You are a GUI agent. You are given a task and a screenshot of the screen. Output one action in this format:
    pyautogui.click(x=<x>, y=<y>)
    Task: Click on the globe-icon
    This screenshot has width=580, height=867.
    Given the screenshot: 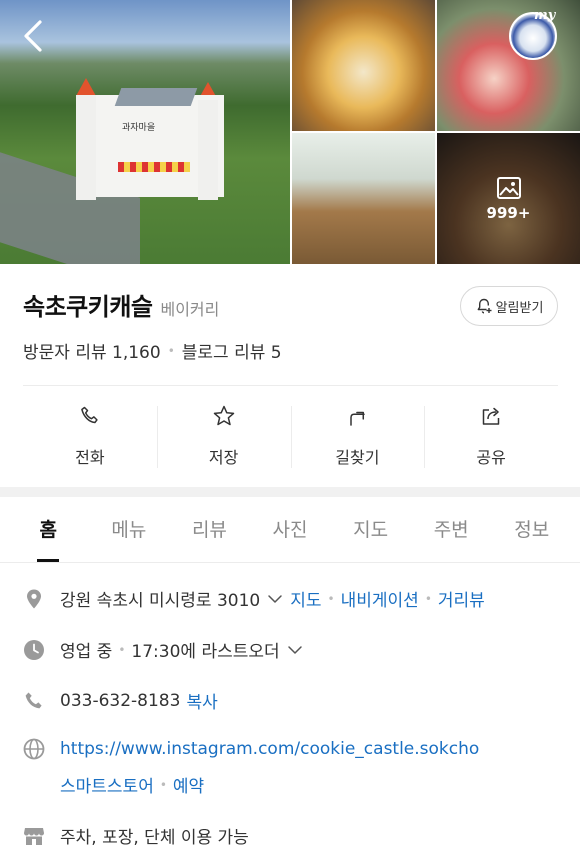 What is the action you would take?
    pyautogui.click(x=34, y=749)
    